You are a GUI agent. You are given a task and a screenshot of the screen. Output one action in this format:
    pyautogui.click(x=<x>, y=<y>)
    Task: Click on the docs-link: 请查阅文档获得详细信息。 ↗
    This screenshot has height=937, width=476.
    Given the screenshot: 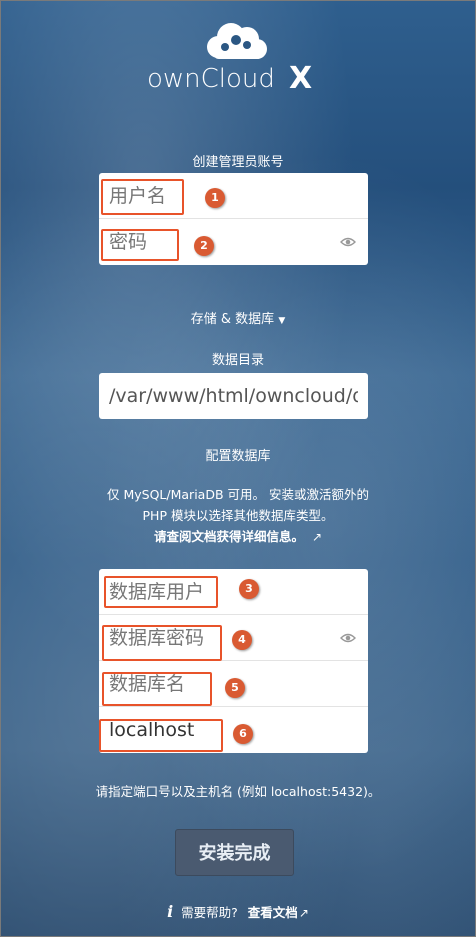 What is the action you would take?
    pyautogui.click(x=238, y=537)
    